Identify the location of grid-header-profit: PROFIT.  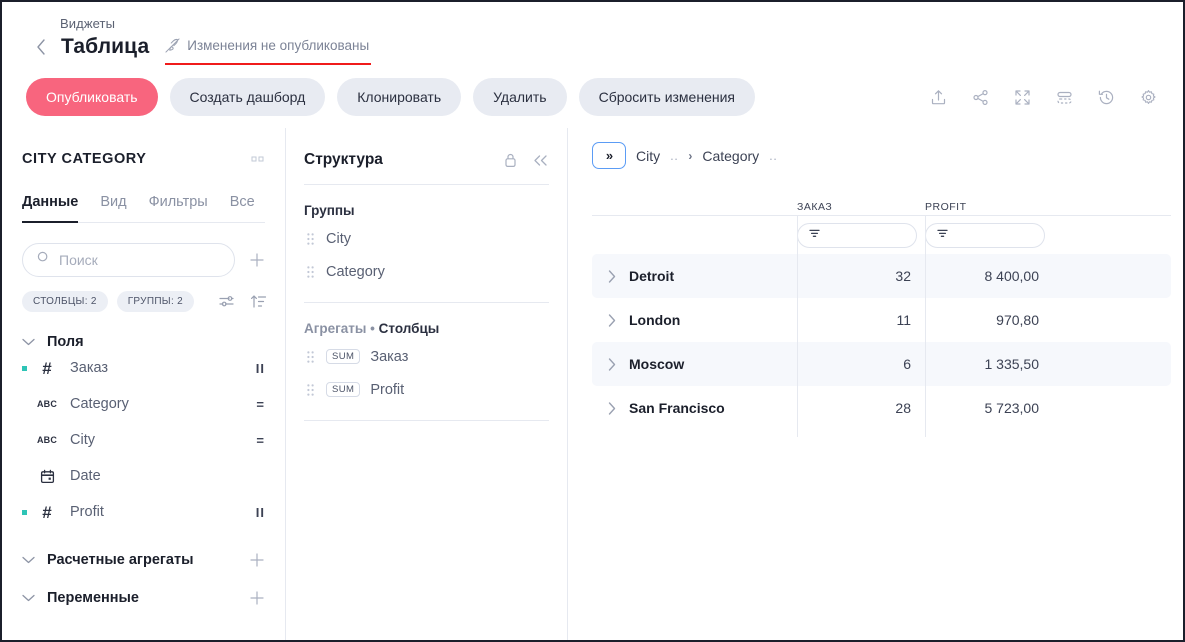
(989, 206).